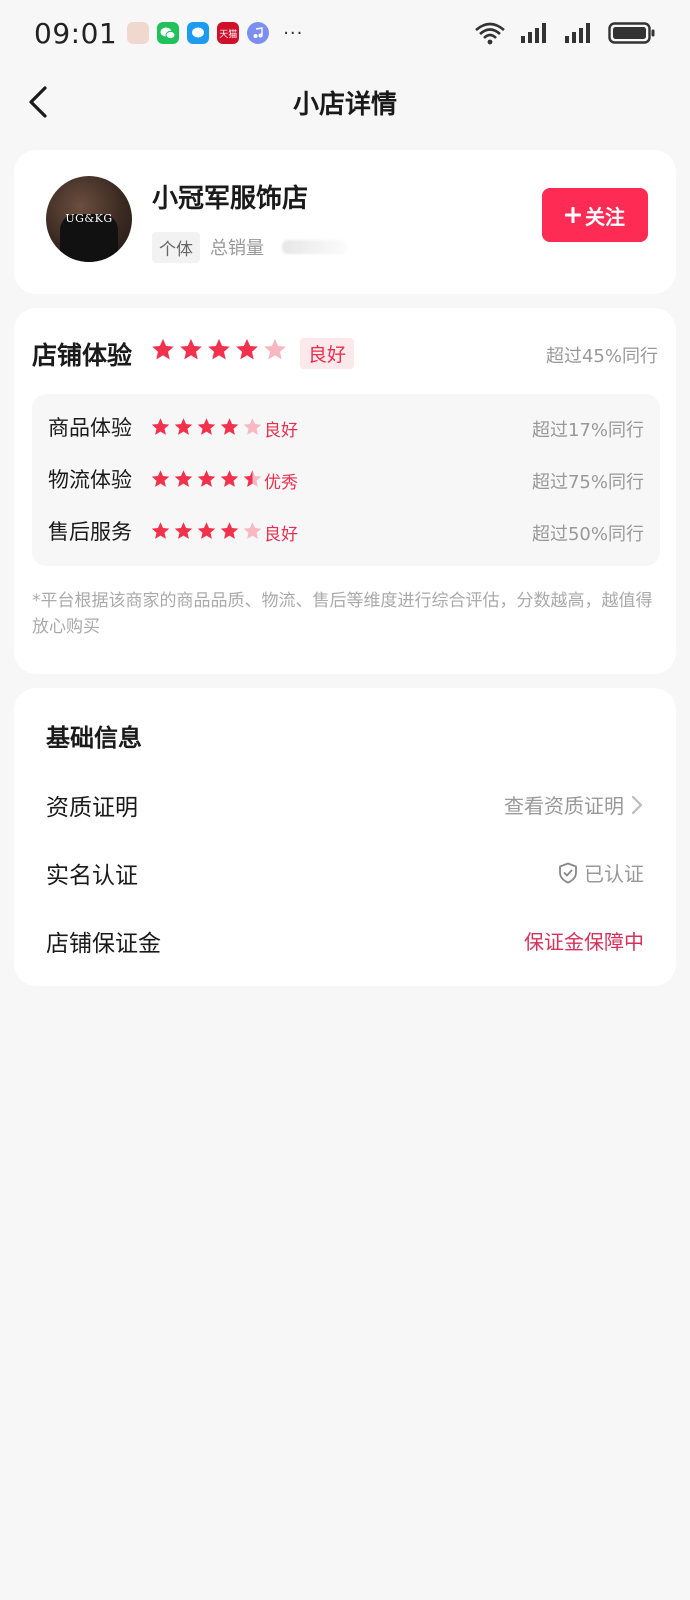  What do you see at coordinates (490, 33) in the screenshot?
I see `wifi-icon` at bounding box center [490, 33].